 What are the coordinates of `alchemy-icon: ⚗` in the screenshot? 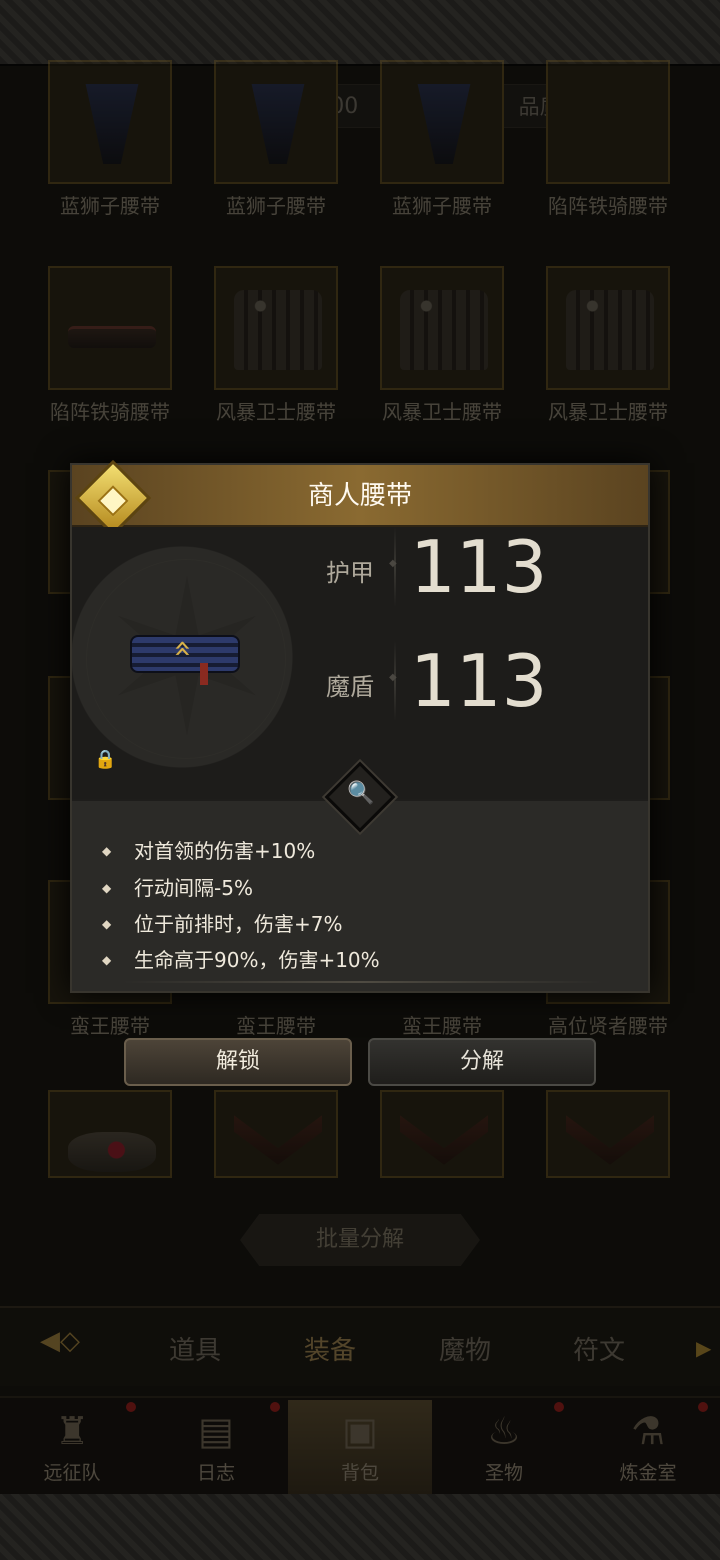 It's located at (648, 1431).